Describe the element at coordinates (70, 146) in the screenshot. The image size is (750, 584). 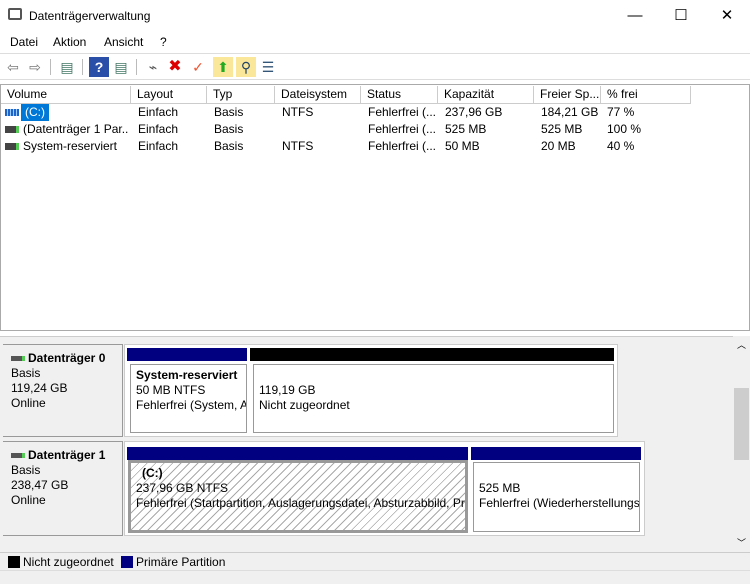
I see `cell-volume: System-reserviert` at that location.